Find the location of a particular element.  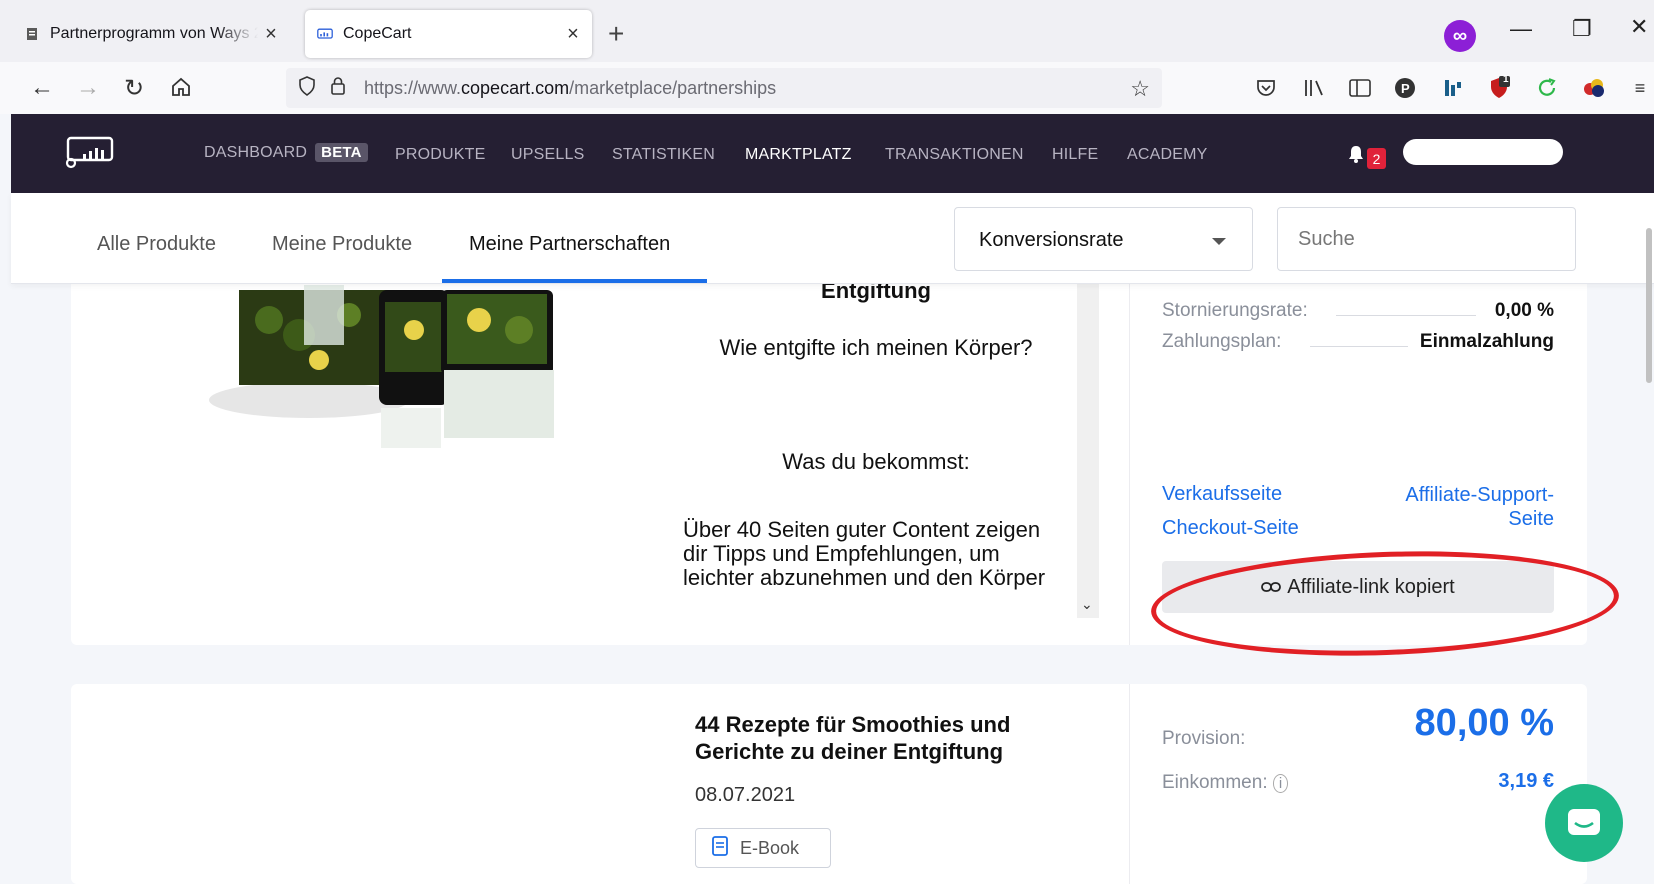

site-favicon-icon is located at coordinates (32, 34).